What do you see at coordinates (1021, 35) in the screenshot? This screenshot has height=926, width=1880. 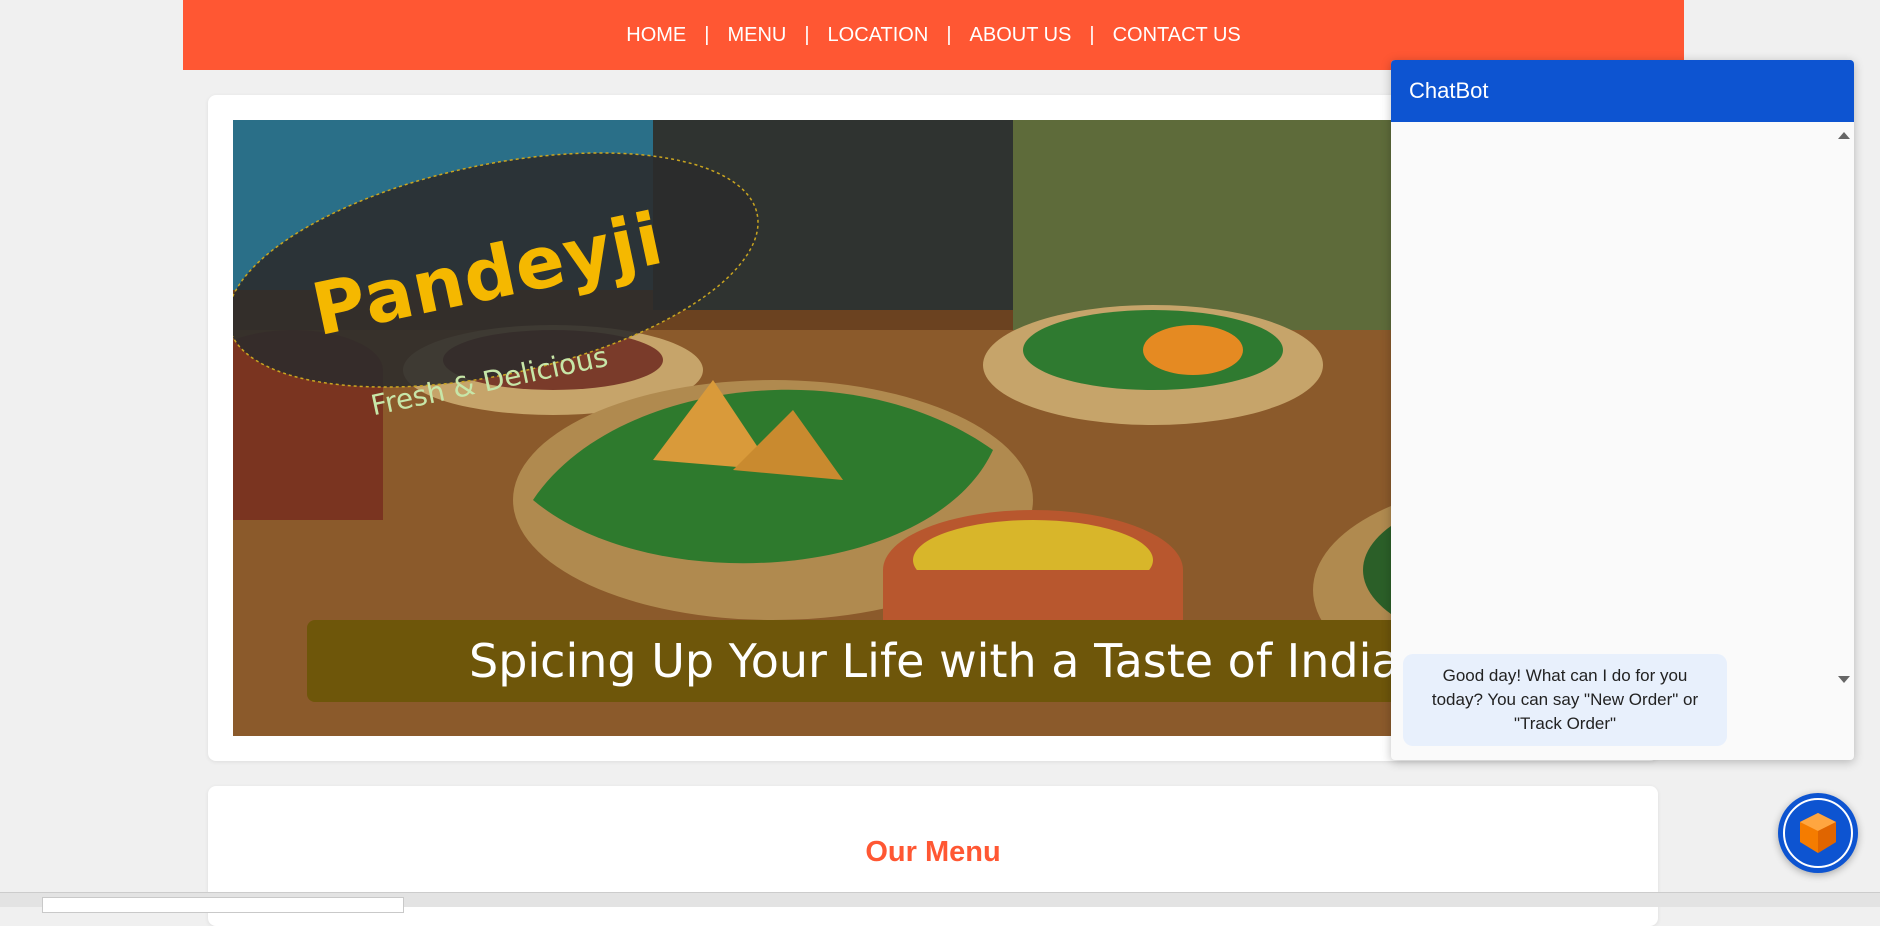 I see `nav-about-link: ABOUT US` at bounding box center [1021, 35].